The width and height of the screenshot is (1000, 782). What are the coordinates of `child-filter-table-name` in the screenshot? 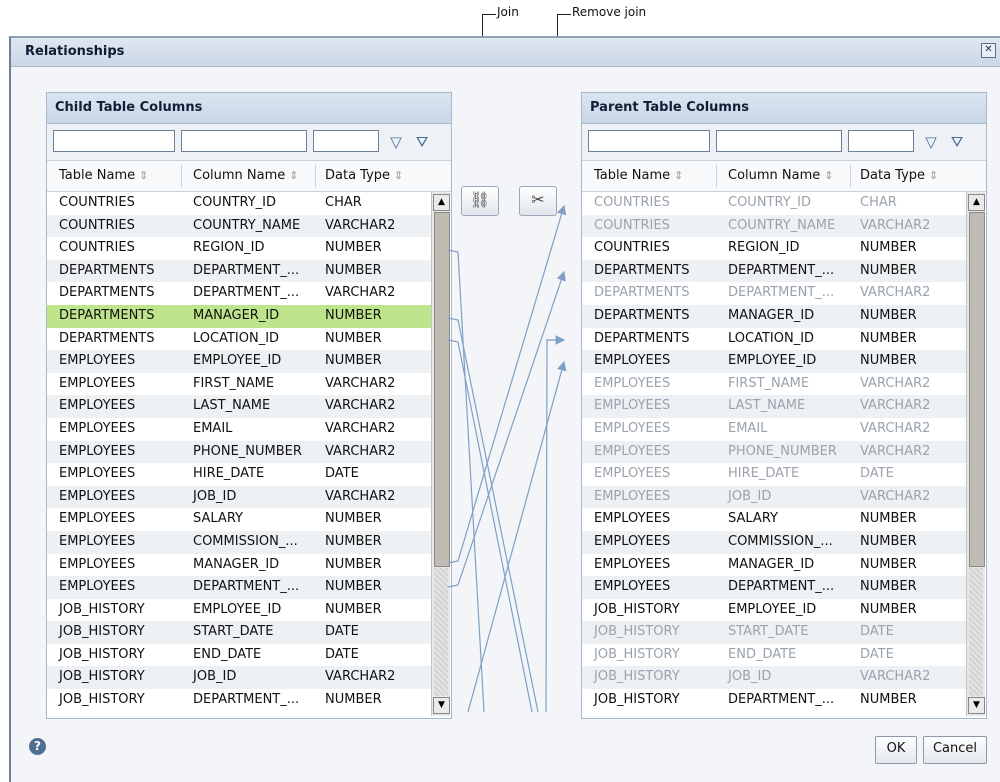 It's located at (114, 141).